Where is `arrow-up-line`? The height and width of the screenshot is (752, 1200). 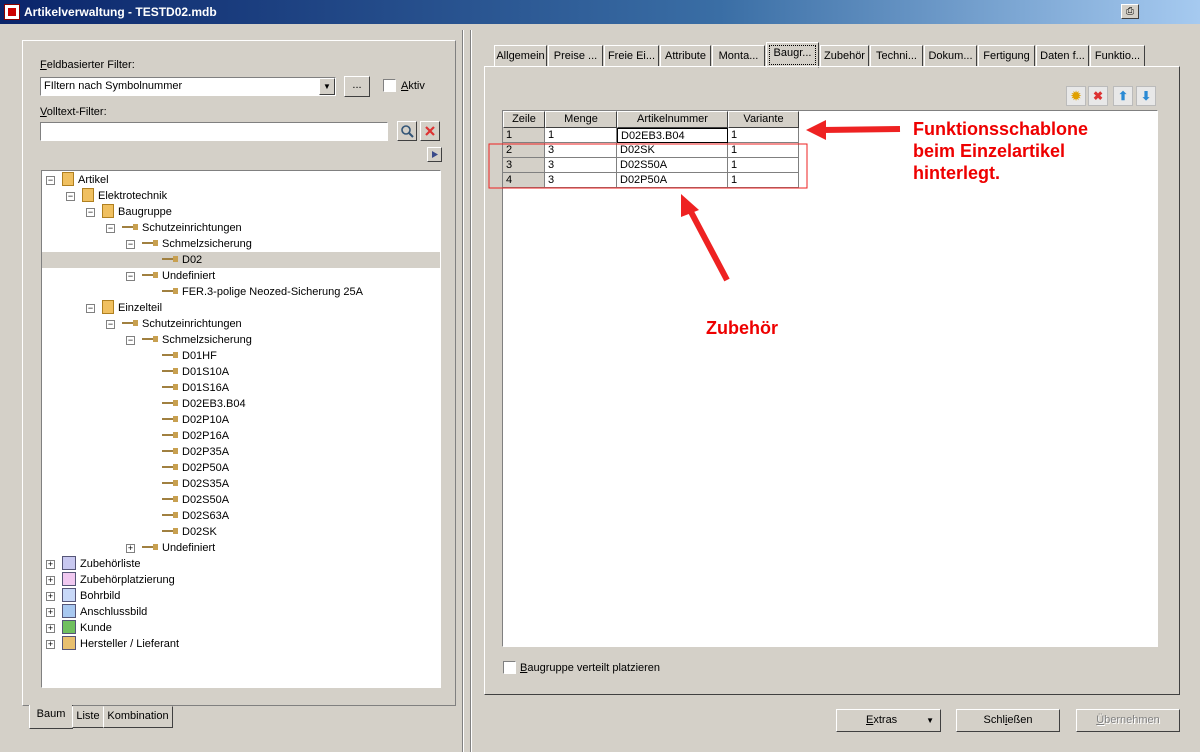 arrow-up-line is located at coordinates (708, 245).